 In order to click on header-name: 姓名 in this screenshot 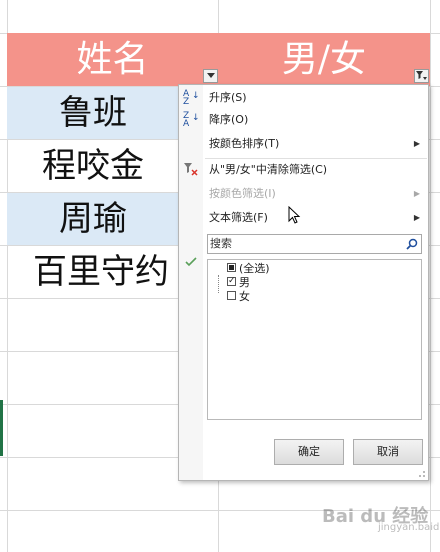, I will do `click(112, 59)`.